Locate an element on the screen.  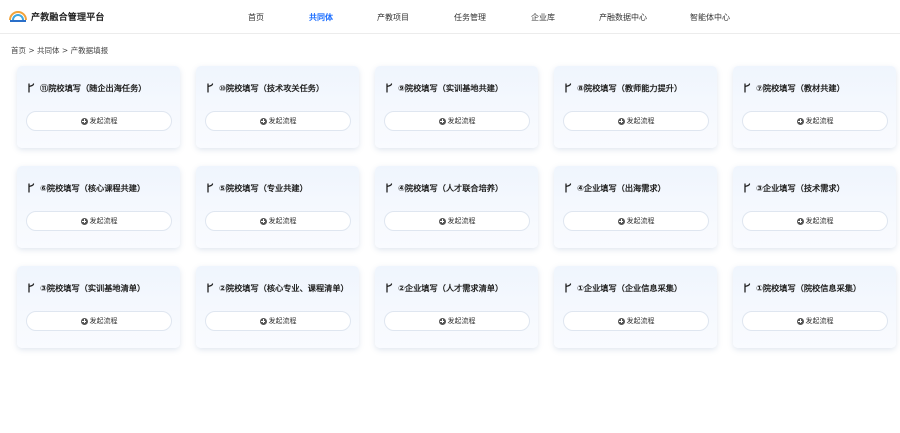
card-title: ②企业填写（人才需求清单） is located at coordinates (457, 288).